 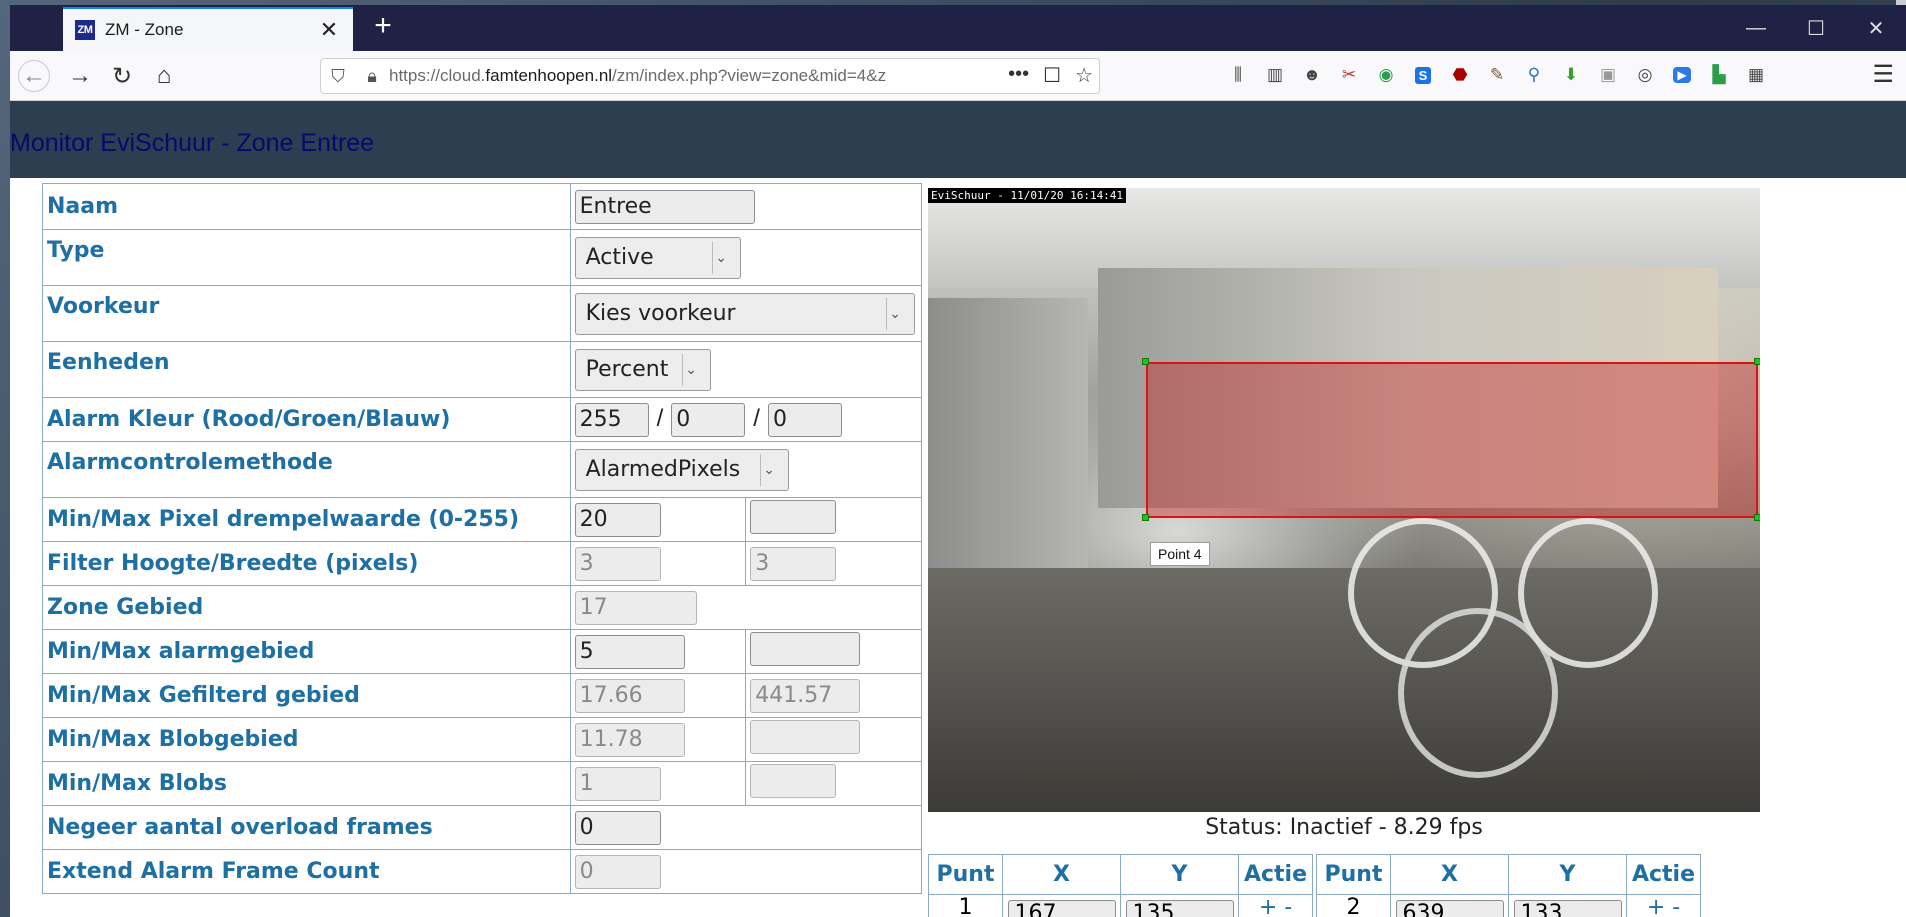 What do you see at coordinates (1719, 75) in the screenshot?
I see `extension-green-square-icon: ▙` at bounding box center [1719, 75].